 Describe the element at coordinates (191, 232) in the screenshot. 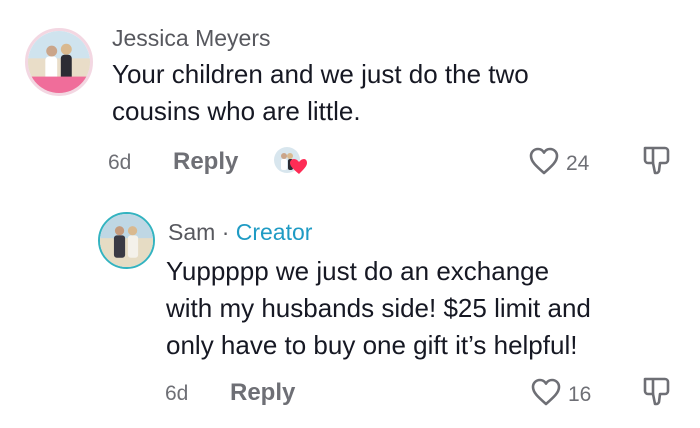

I see `author-name: Sam` at that location.